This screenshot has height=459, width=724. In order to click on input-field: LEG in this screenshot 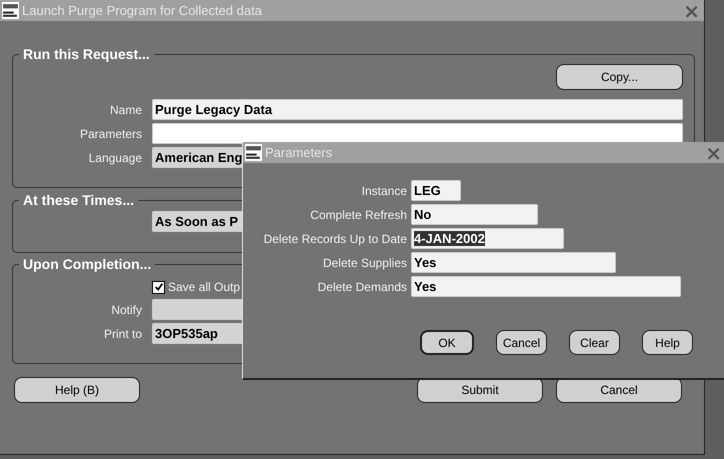, I will do `click(436, 190)`.